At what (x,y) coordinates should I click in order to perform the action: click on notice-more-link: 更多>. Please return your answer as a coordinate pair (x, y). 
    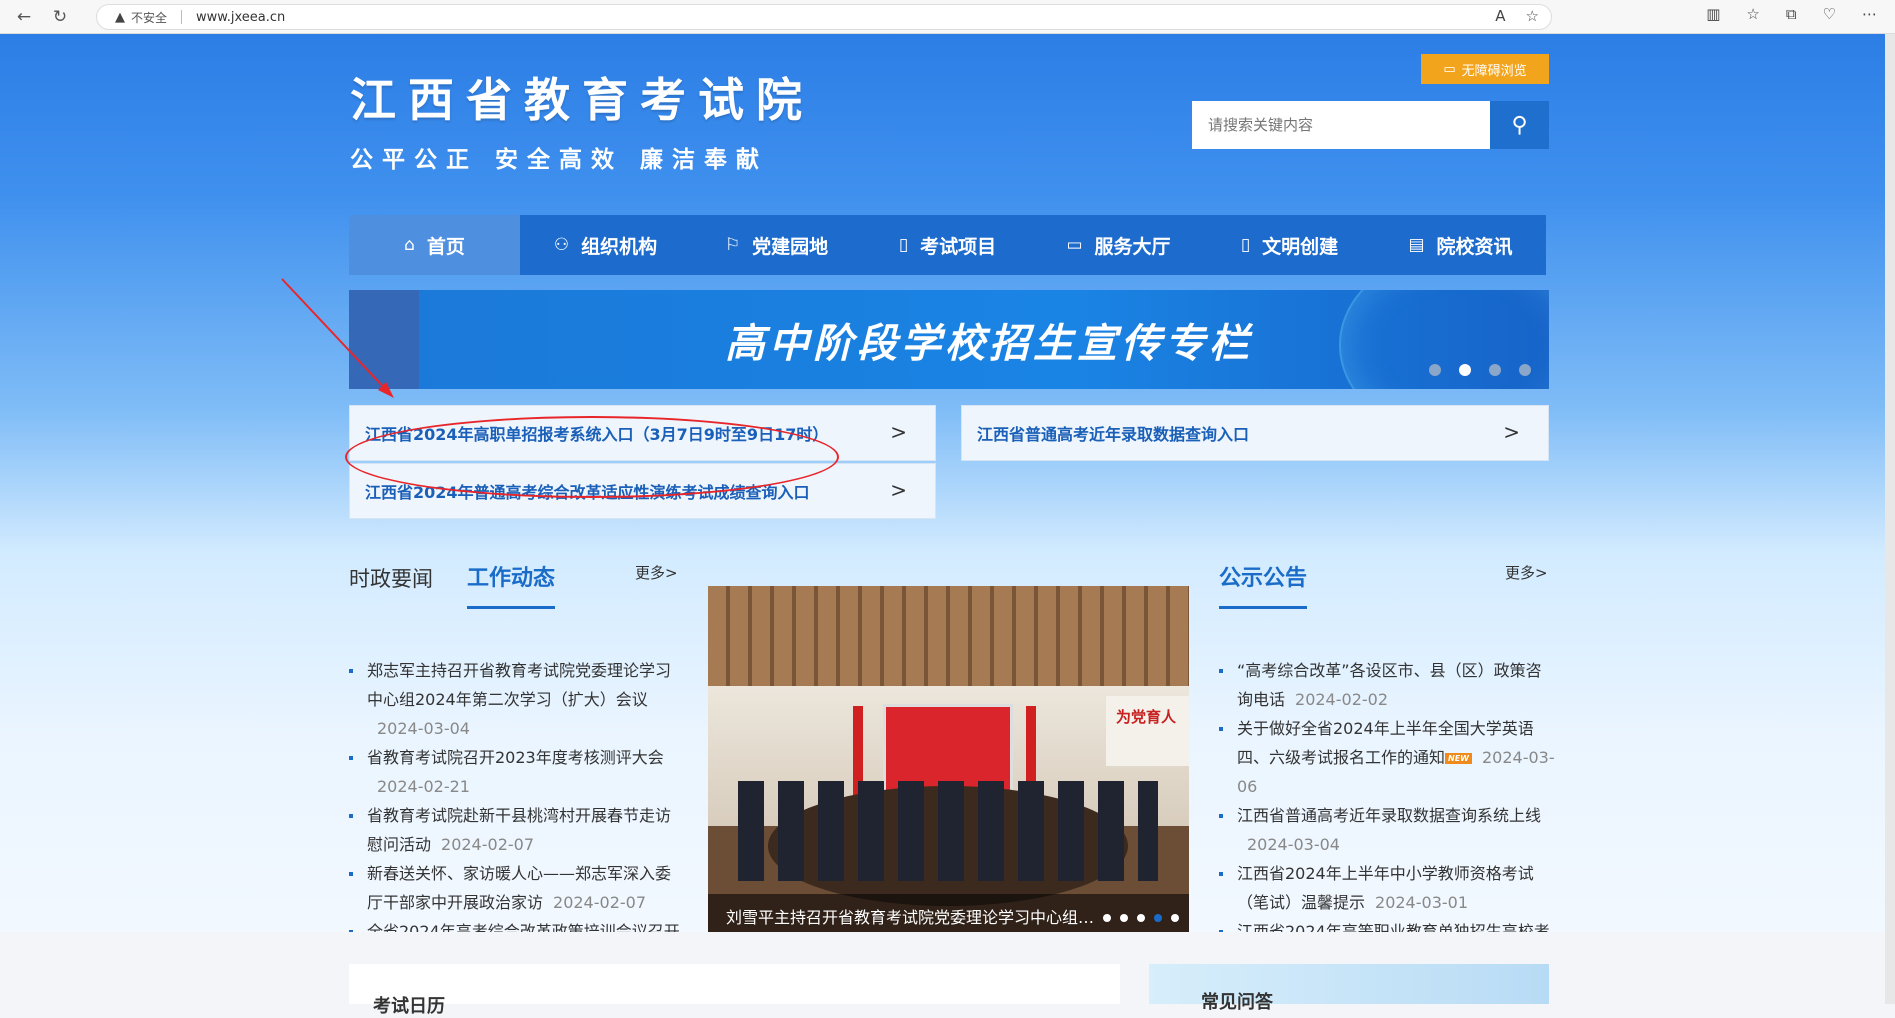
    Looking at the image, I should click on (1526, 572).